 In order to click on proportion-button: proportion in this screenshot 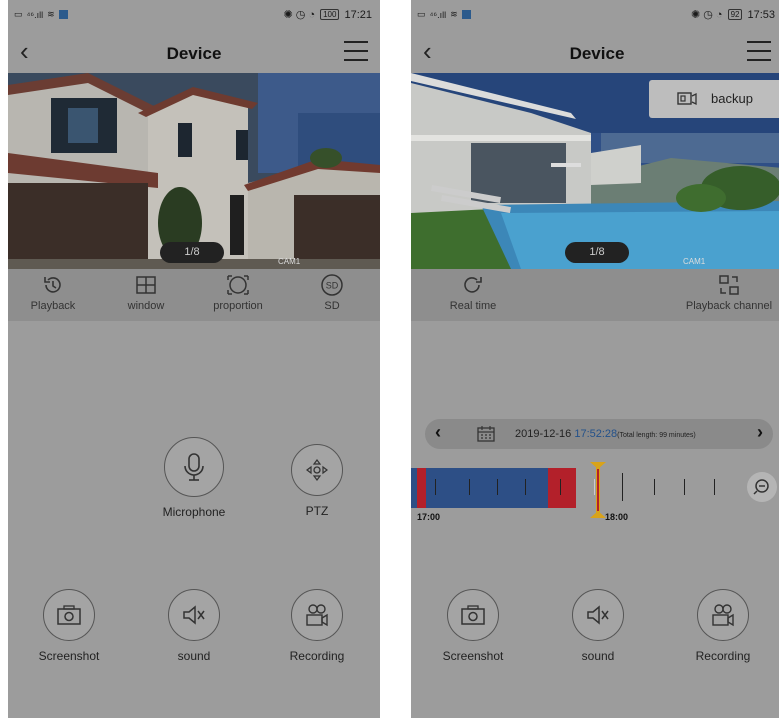, I will do `click(238, 292)`.